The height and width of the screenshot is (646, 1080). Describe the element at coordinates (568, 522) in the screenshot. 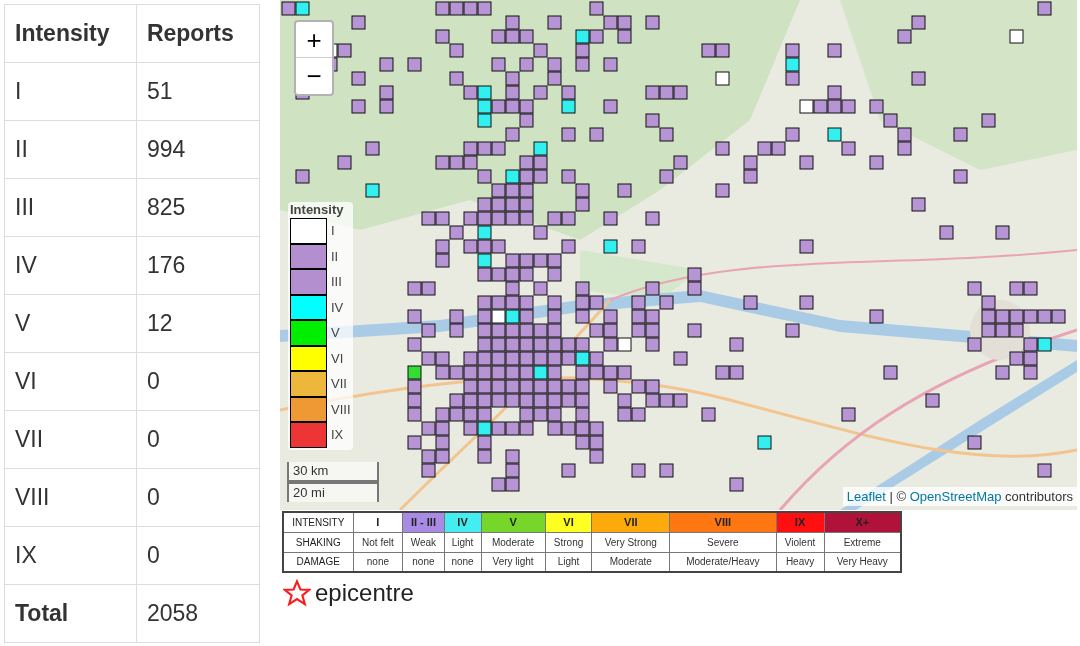

I see `intensity-level-cell: VI` at that location.